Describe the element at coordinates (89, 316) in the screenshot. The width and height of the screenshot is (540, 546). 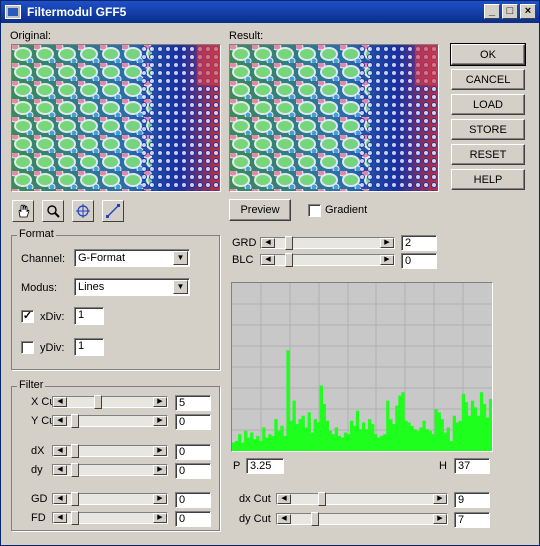
I see `xdiv-field: 1` at that location.